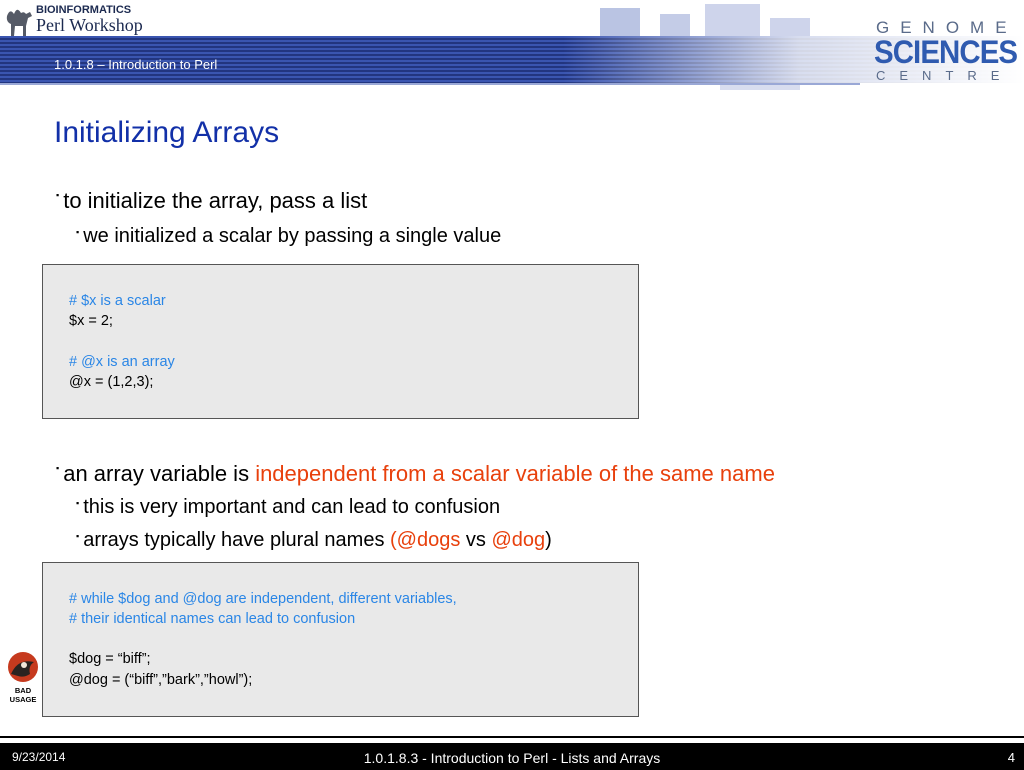 Image resolution: width=1024 pixels, height=770 pixels. I want to click on bad-usage-label: BAD USAGE, so click(23, 695).